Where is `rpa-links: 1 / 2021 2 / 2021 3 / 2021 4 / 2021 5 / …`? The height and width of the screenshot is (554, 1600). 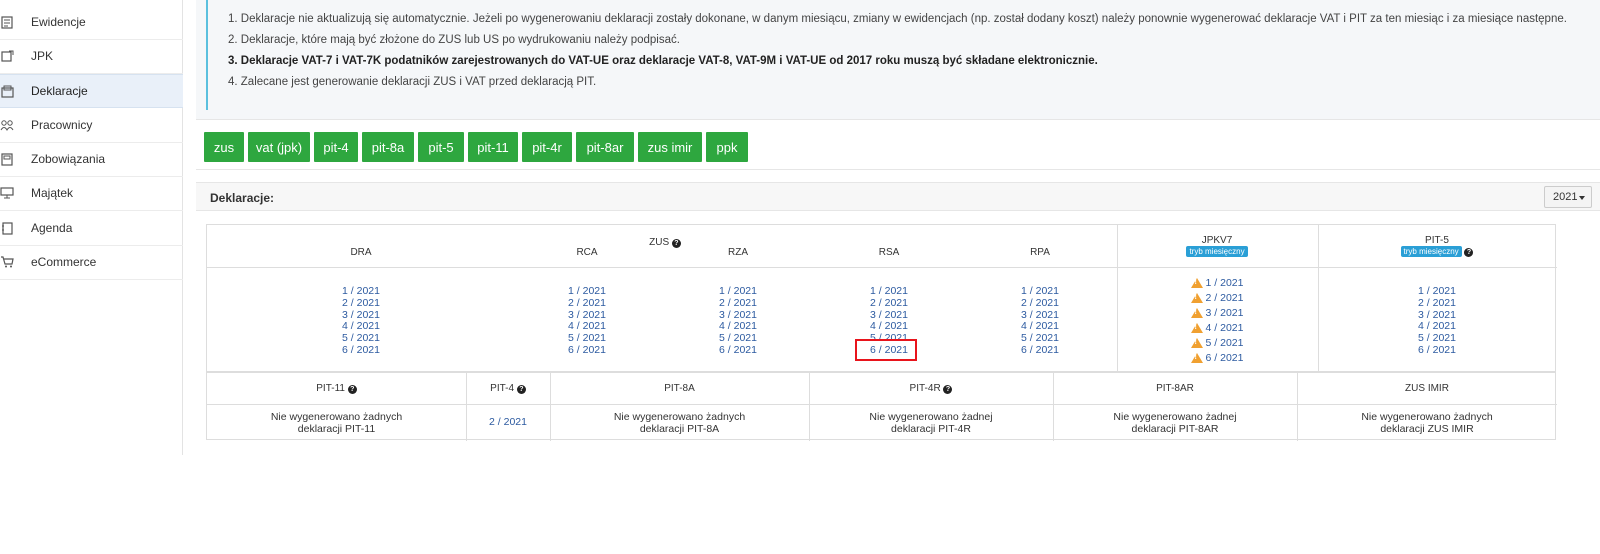
rpa-links: 1 / 2021 2 / 2021 3 / 2021 4 / 2021 5 / … is located at coordinates (1040, 321).